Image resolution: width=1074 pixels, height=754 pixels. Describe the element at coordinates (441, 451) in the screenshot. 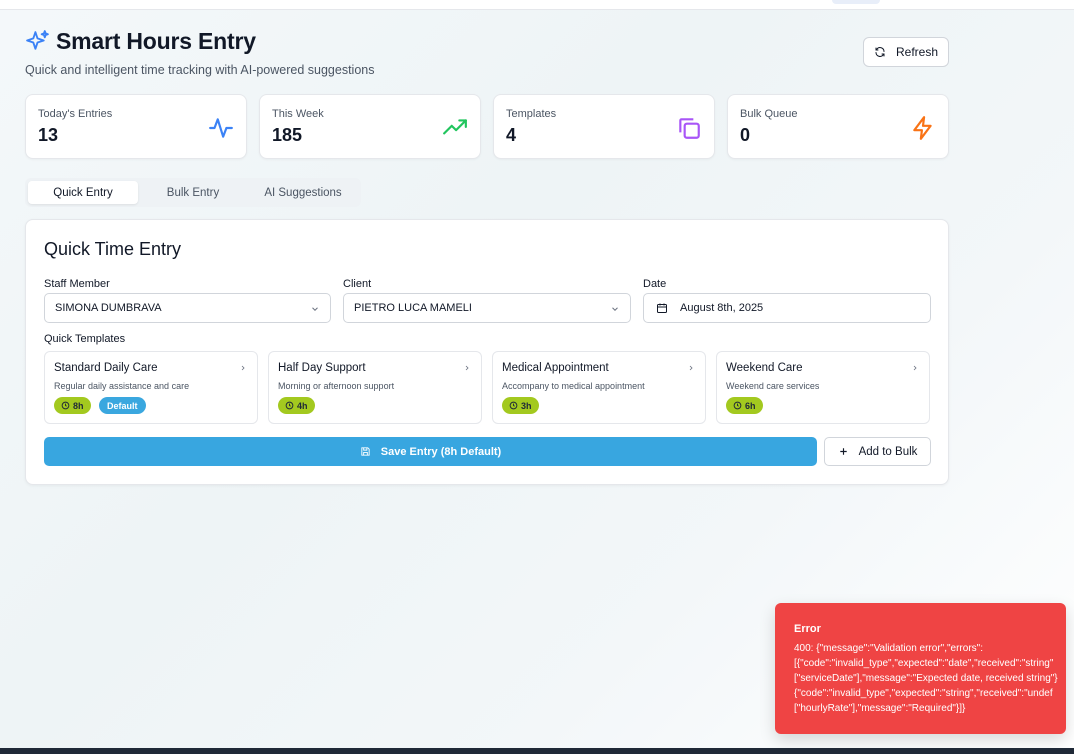

I see `save-label: Save Entry (8h Default)` at that location.